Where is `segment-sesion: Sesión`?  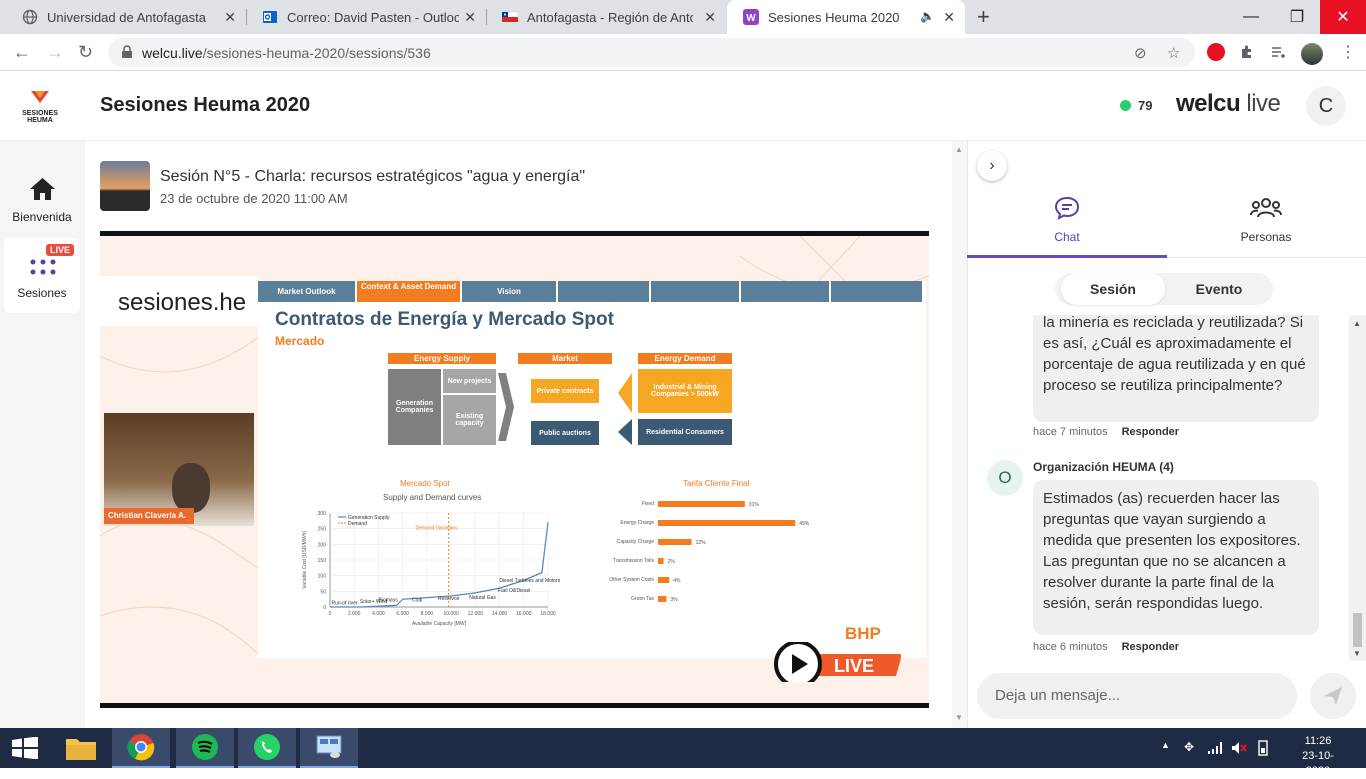 segment-sesion: Sesión is located at coordinates (1113, 289).